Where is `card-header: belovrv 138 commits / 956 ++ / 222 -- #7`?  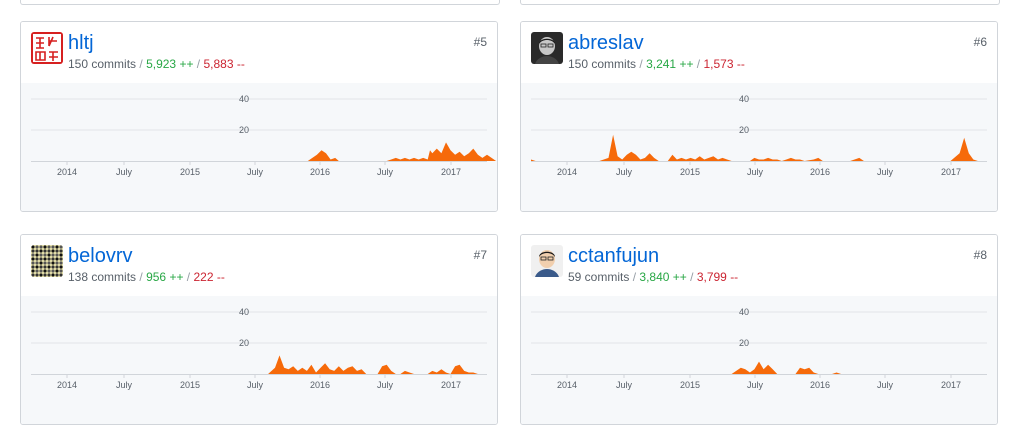
card-header: belovrv 138 commits / 956 ++ / 222 -- #7 is located at coordinates (259, 266).